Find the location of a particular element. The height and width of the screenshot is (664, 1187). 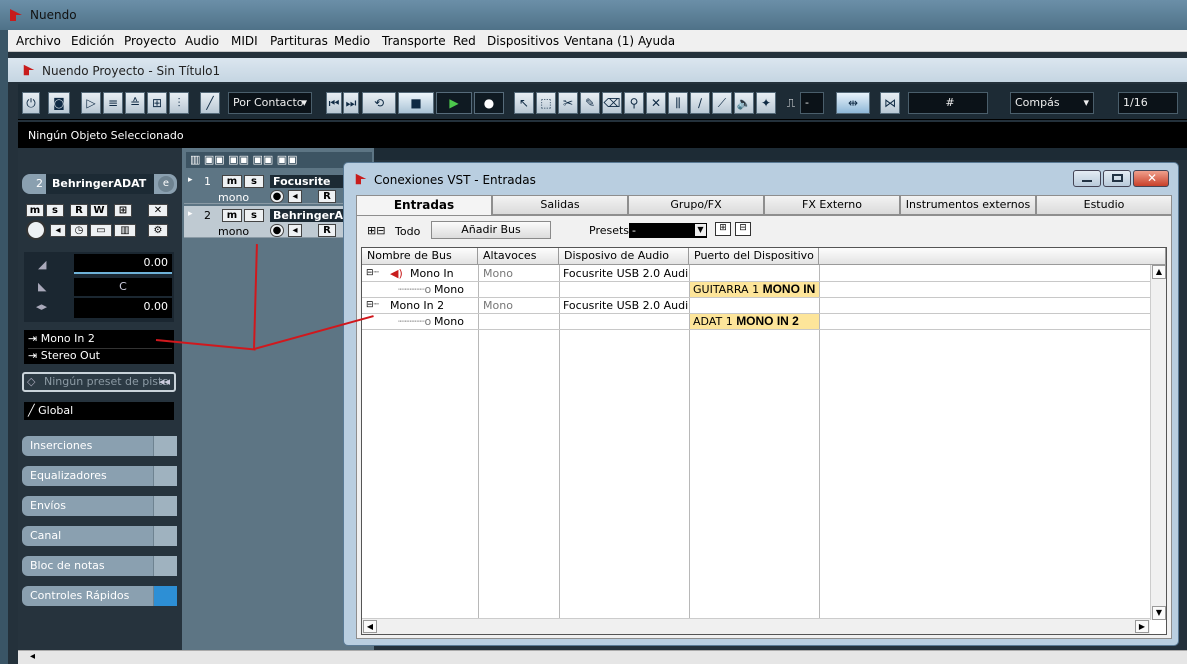

output-routing-select: ⇥ Stereo Out is located at coordinates (100, 355).